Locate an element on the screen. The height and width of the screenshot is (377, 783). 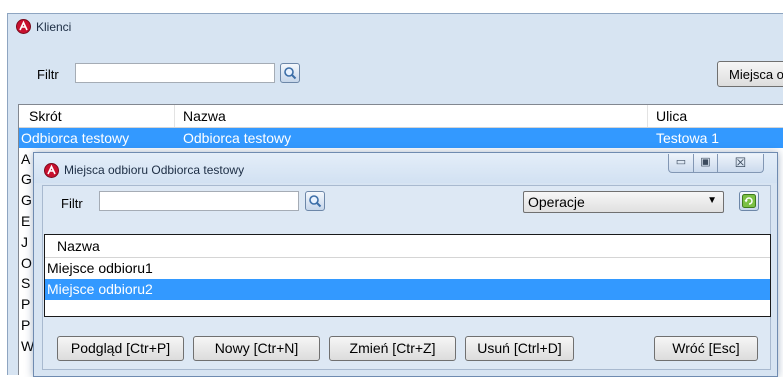
cell-ulica: Testowa 1 is located at coordinates (688, 138).